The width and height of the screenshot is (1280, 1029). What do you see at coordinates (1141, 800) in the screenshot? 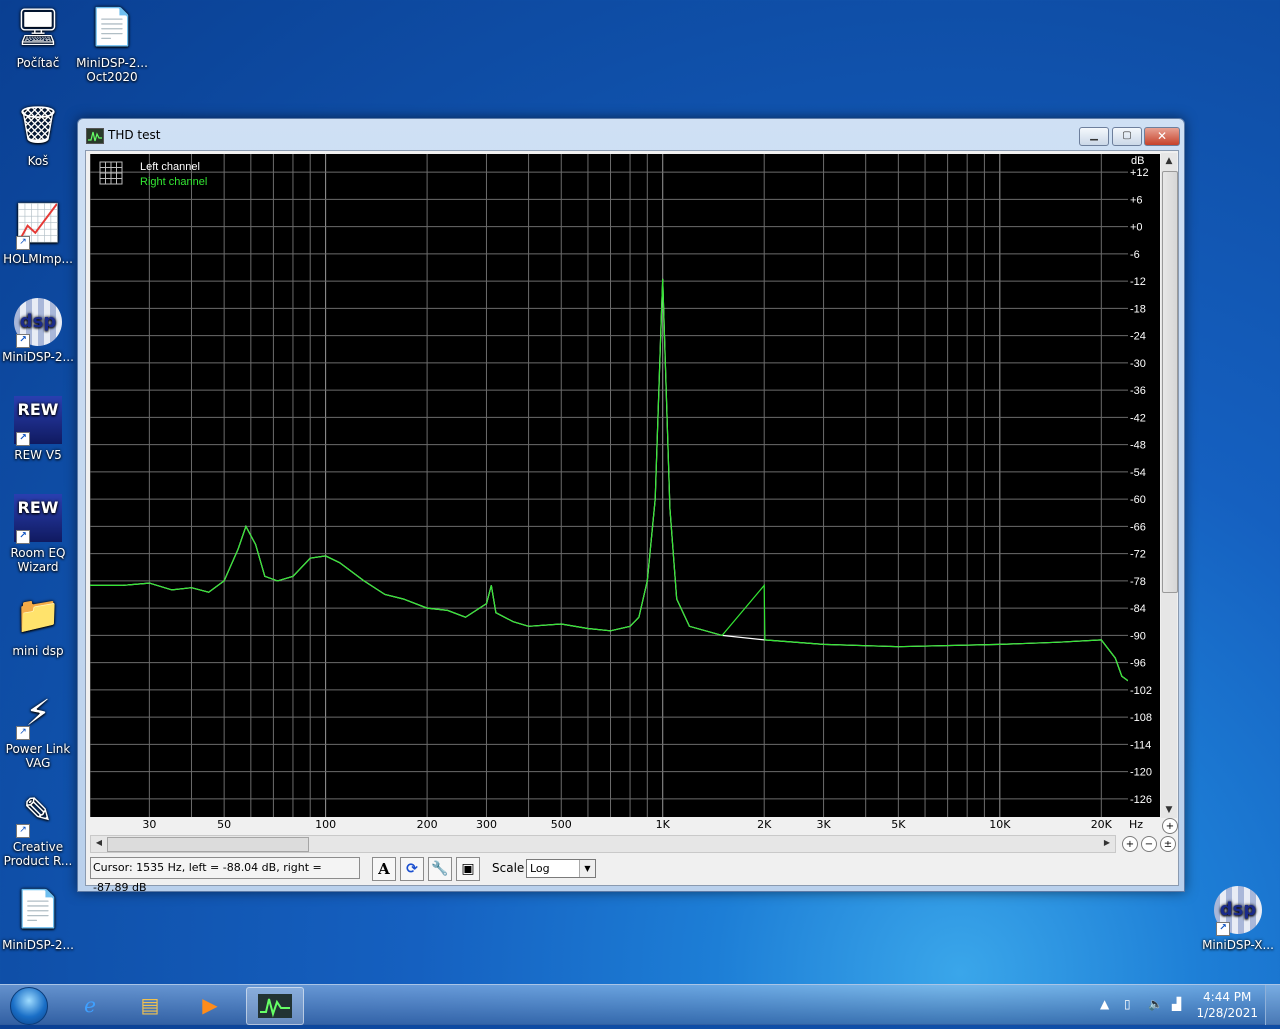
I see `y-tick-label: -126` at bounding box center [1141, 800].